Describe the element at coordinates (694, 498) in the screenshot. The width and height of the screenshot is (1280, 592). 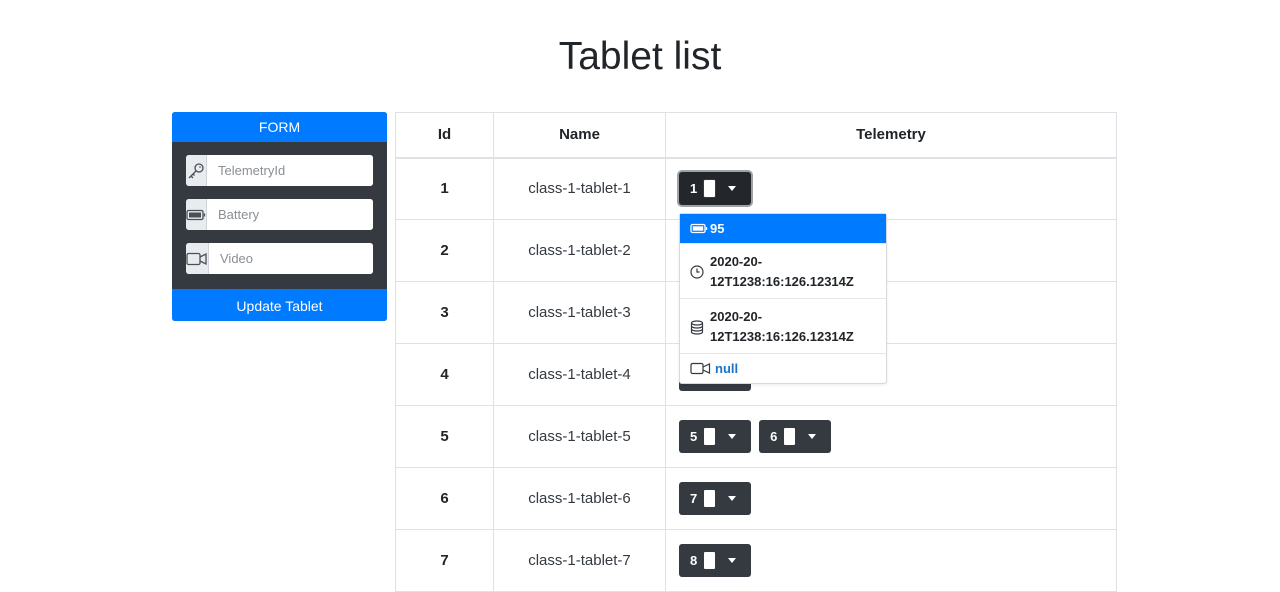
I see `telemetry-id-label: 7` at that location.